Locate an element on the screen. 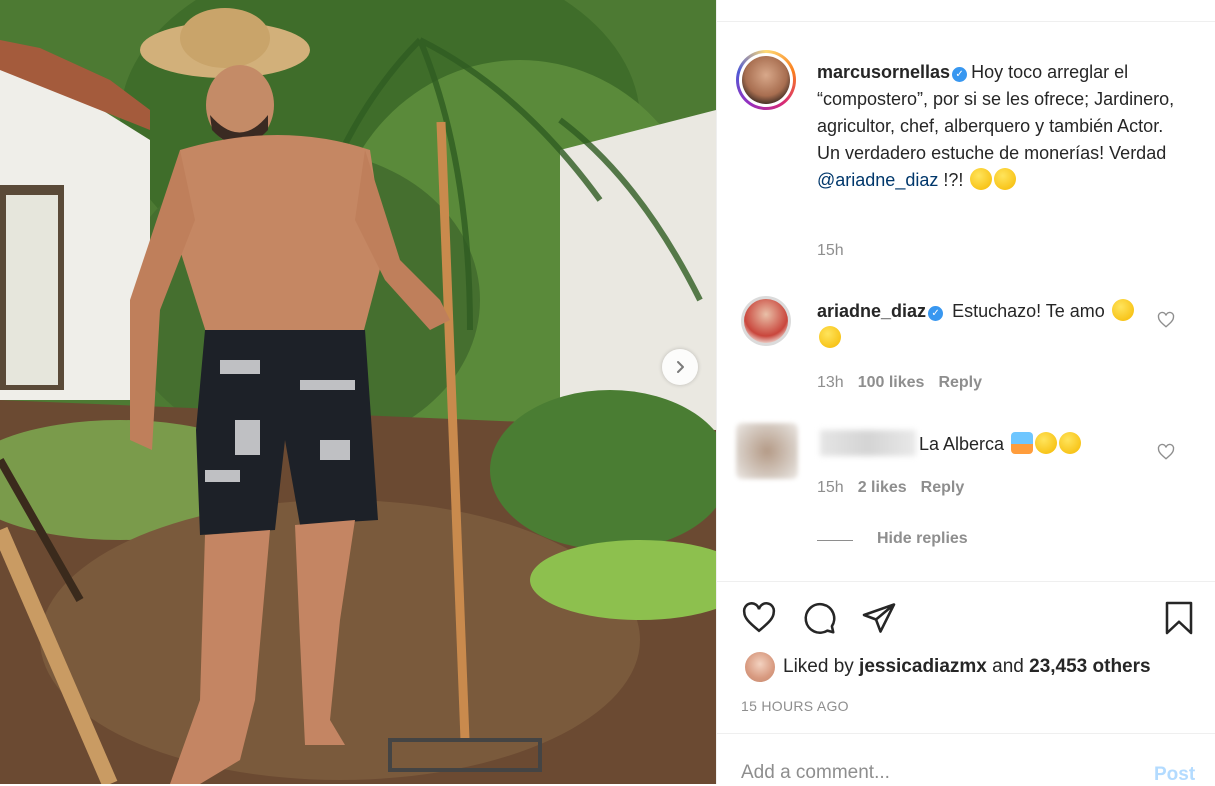 The width and height of the screenshot is (1215, 786). likes-summary: Liked by jessicadiazmx and 23,453 others is located at coordinates (967, 667).